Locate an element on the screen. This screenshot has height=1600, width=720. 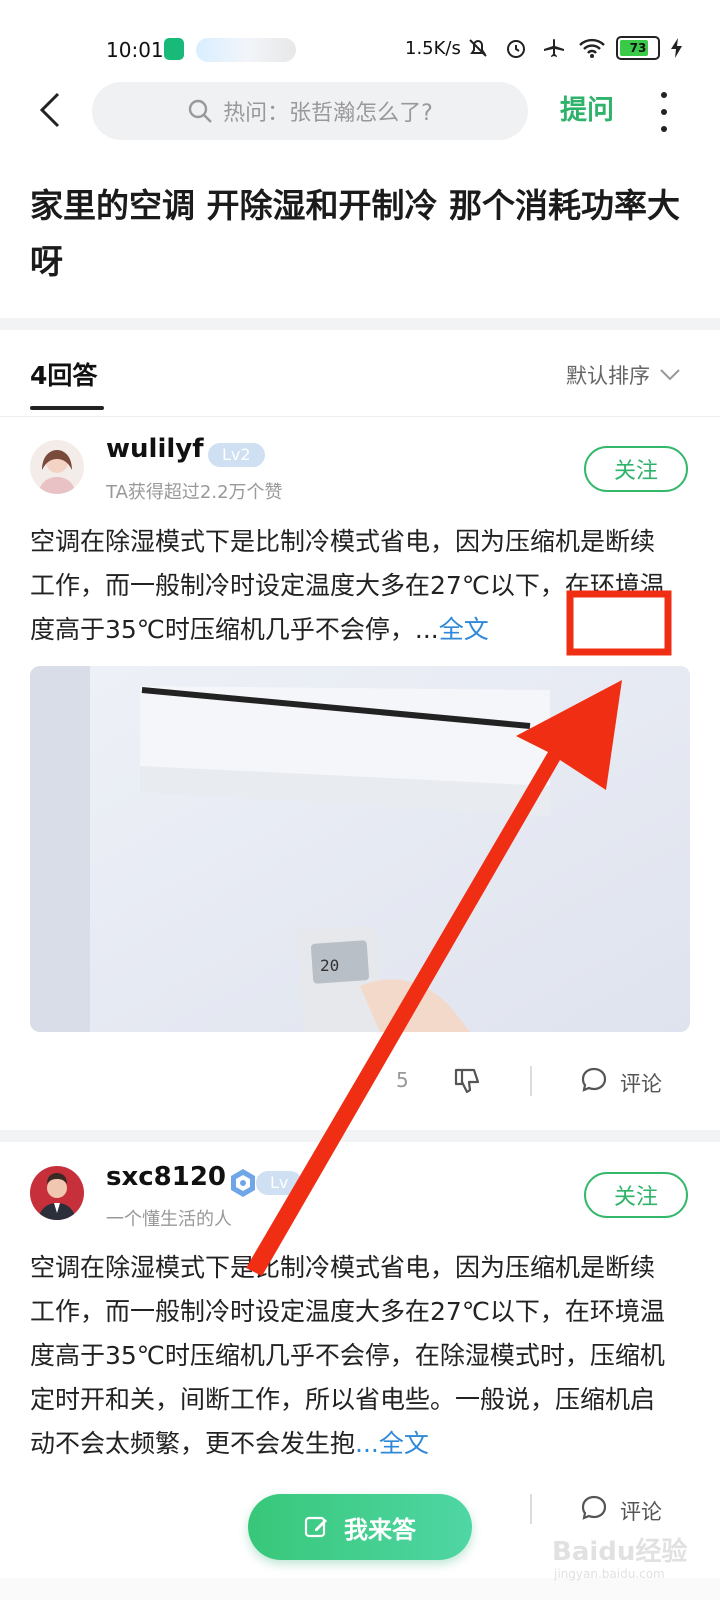
verified-icon is located at coordinates (243, 1183).